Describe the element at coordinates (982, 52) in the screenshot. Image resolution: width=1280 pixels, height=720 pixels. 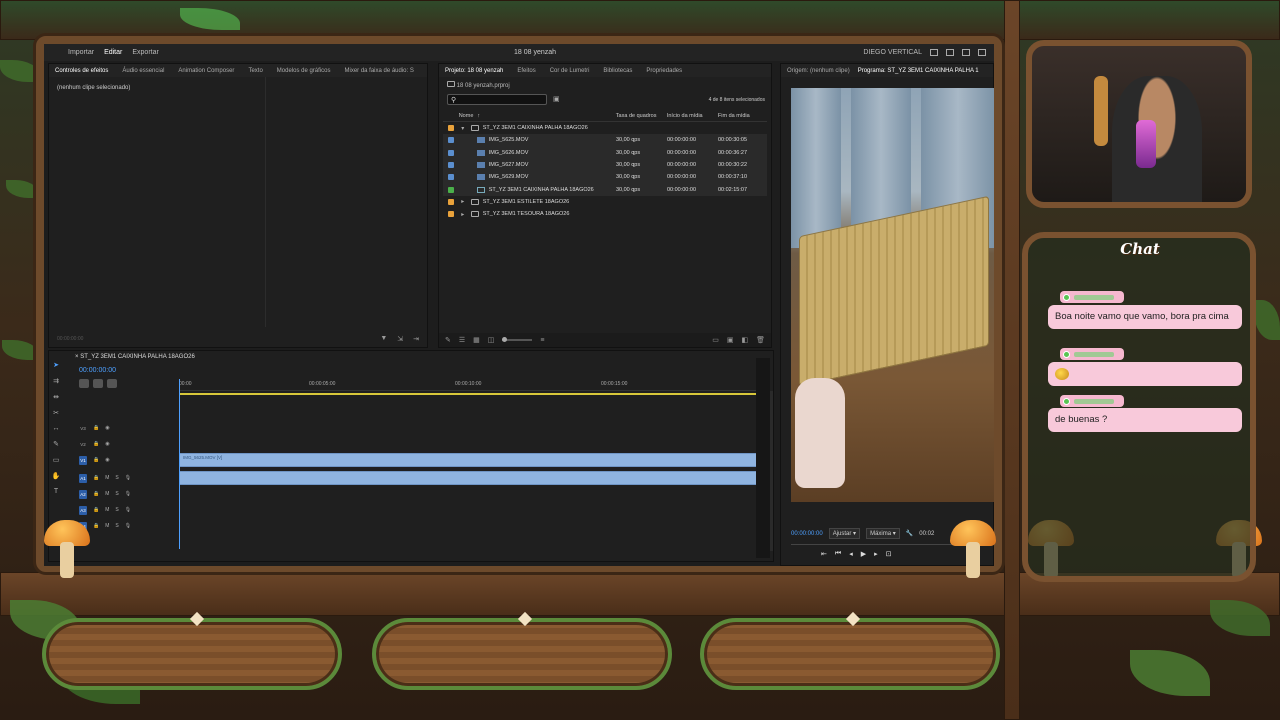
I see `search-icon` at that location.